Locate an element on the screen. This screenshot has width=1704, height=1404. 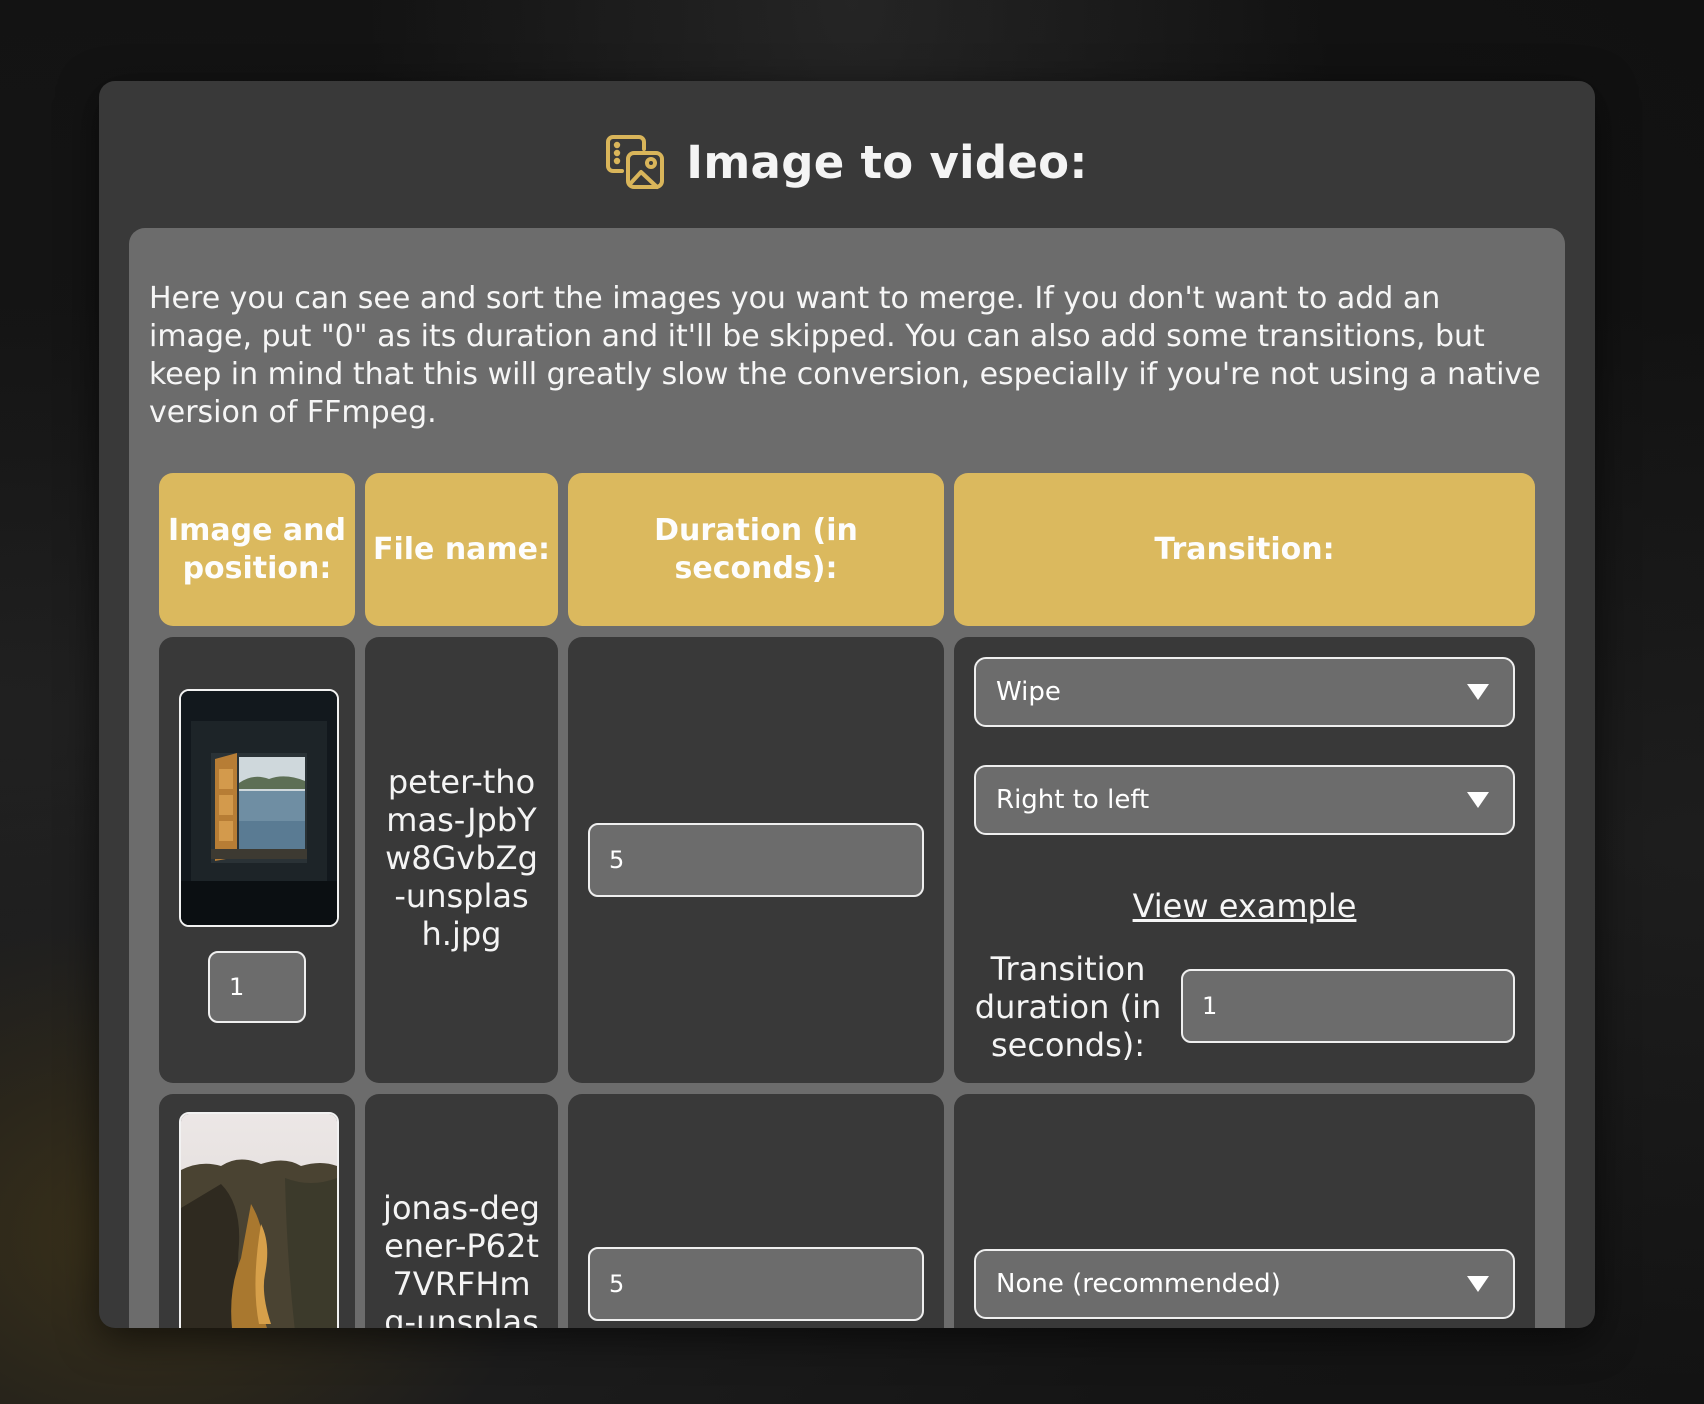
transition-direction-value: Right to left is located at coordinates (1073, 800).